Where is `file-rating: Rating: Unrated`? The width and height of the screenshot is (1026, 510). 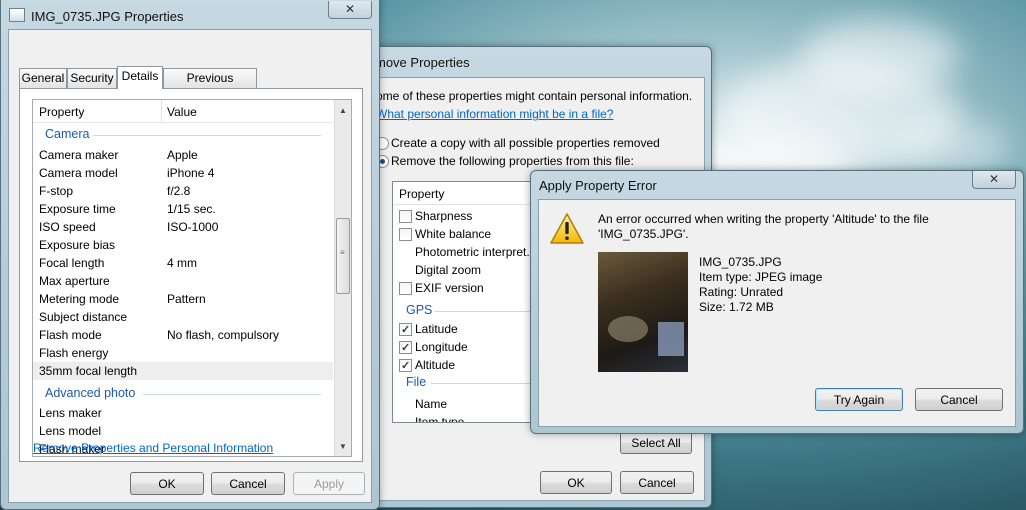 file-rating: Rating: Unrated is located at coordinates (741, 292).